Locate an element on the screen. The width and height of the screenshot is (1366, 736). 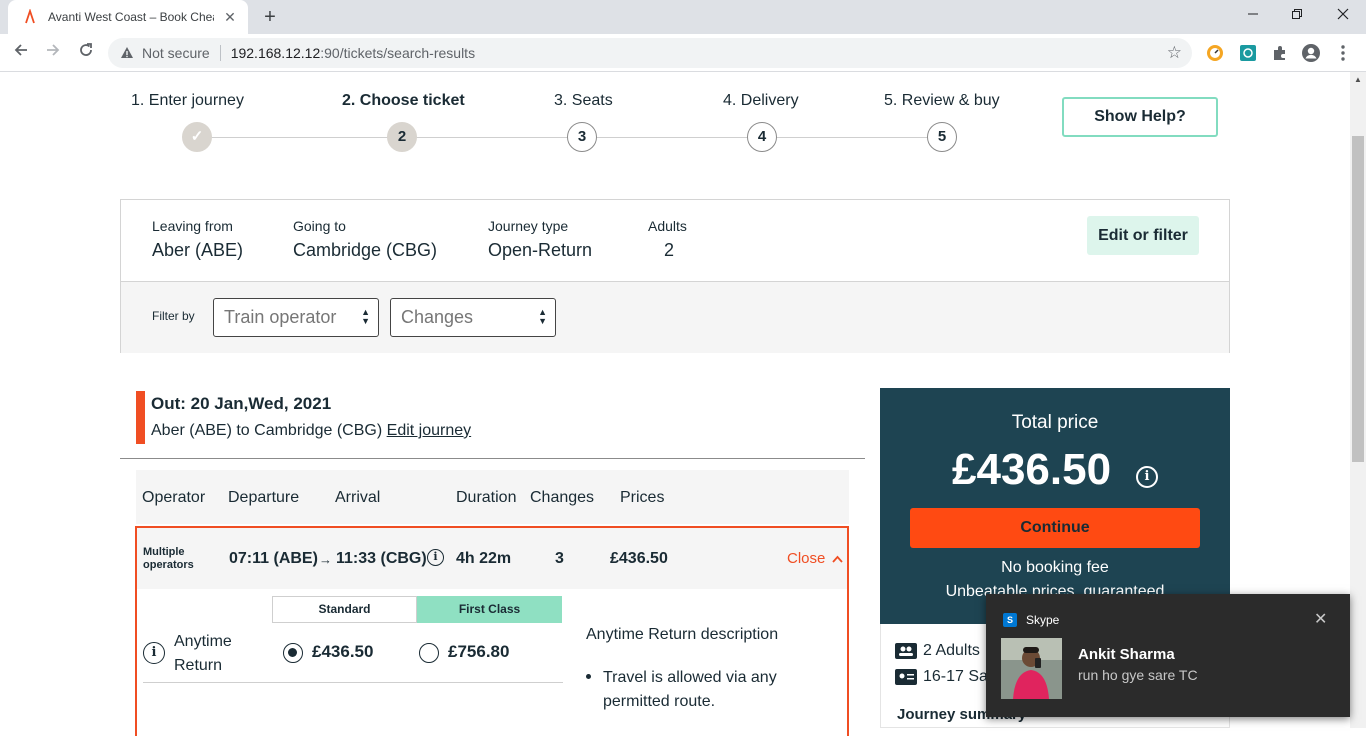
passengers-icon is located at coordinates (906, 651).